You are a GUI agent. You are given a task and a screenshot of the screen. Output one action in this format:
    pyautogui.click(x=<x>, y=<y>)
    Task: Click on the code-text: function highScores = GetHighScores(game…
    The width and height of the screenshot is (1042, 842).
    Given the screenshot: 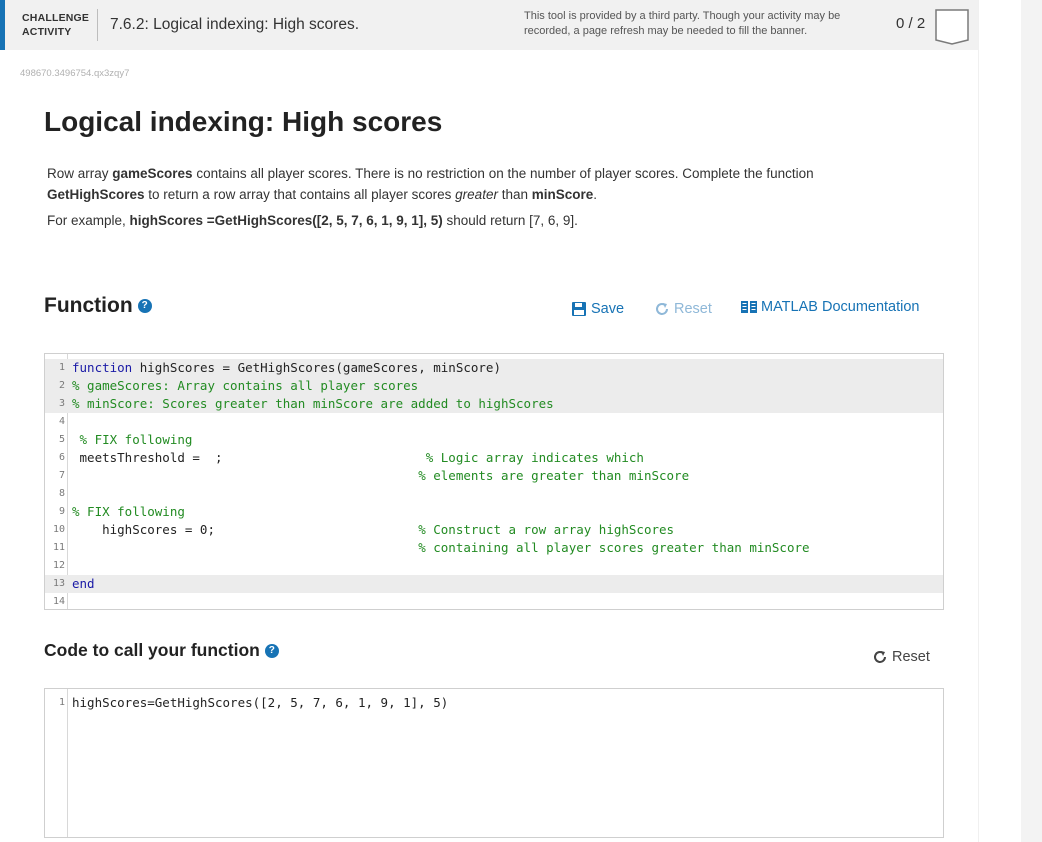 What is the action you would take?
    pyautogui.click(x=286, y=368)
    